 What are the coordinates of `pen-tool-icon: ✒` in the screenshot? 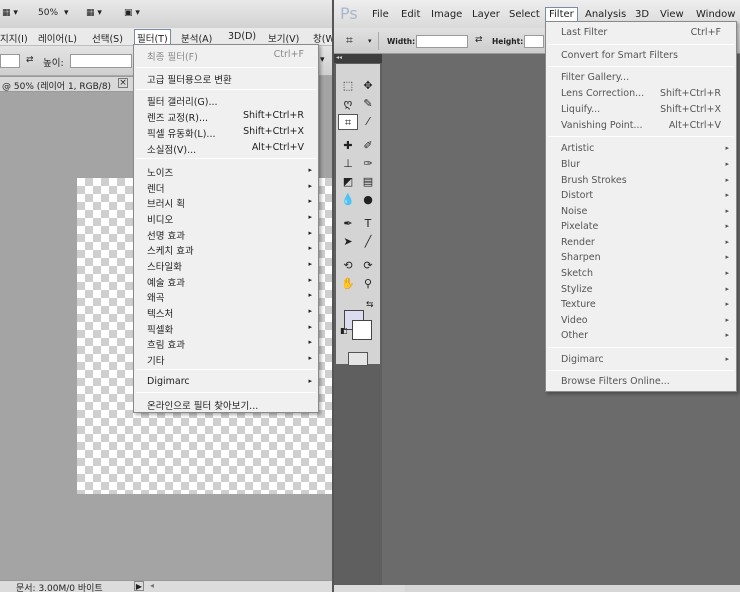 It's located at (348, 224).